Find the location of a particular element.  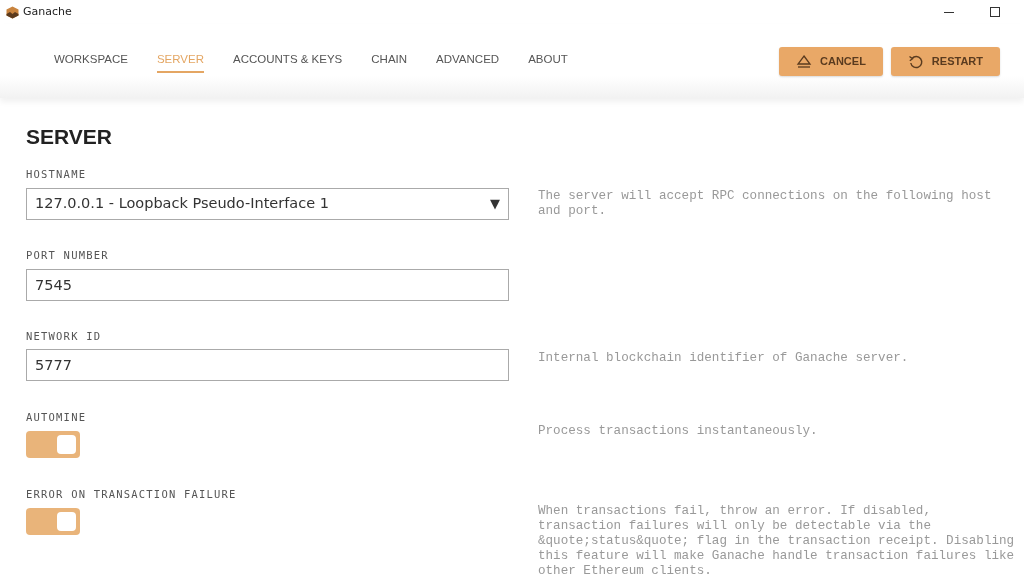

eject-icon is located at coordinates (804, 61).